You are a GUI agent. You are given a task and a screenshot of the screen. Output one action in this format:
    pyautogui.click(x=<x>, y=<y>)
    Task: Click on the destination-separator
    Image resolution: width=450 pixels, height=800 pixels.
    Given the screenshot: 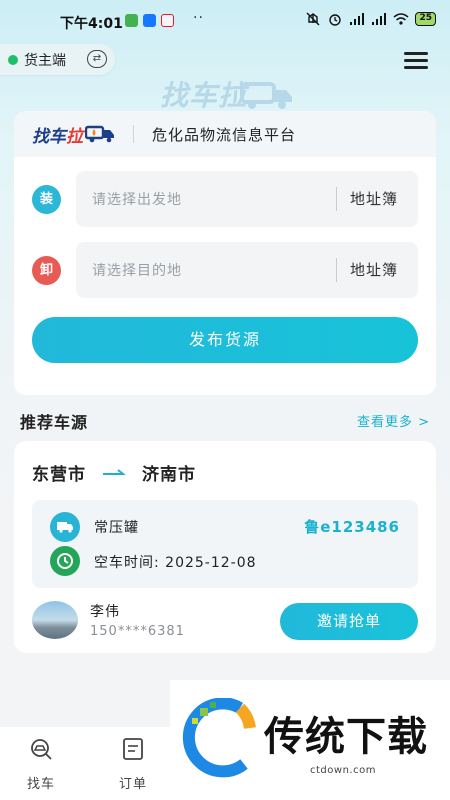 What is the action you would take?
    pyautogui.click(x=336, y=270)
    